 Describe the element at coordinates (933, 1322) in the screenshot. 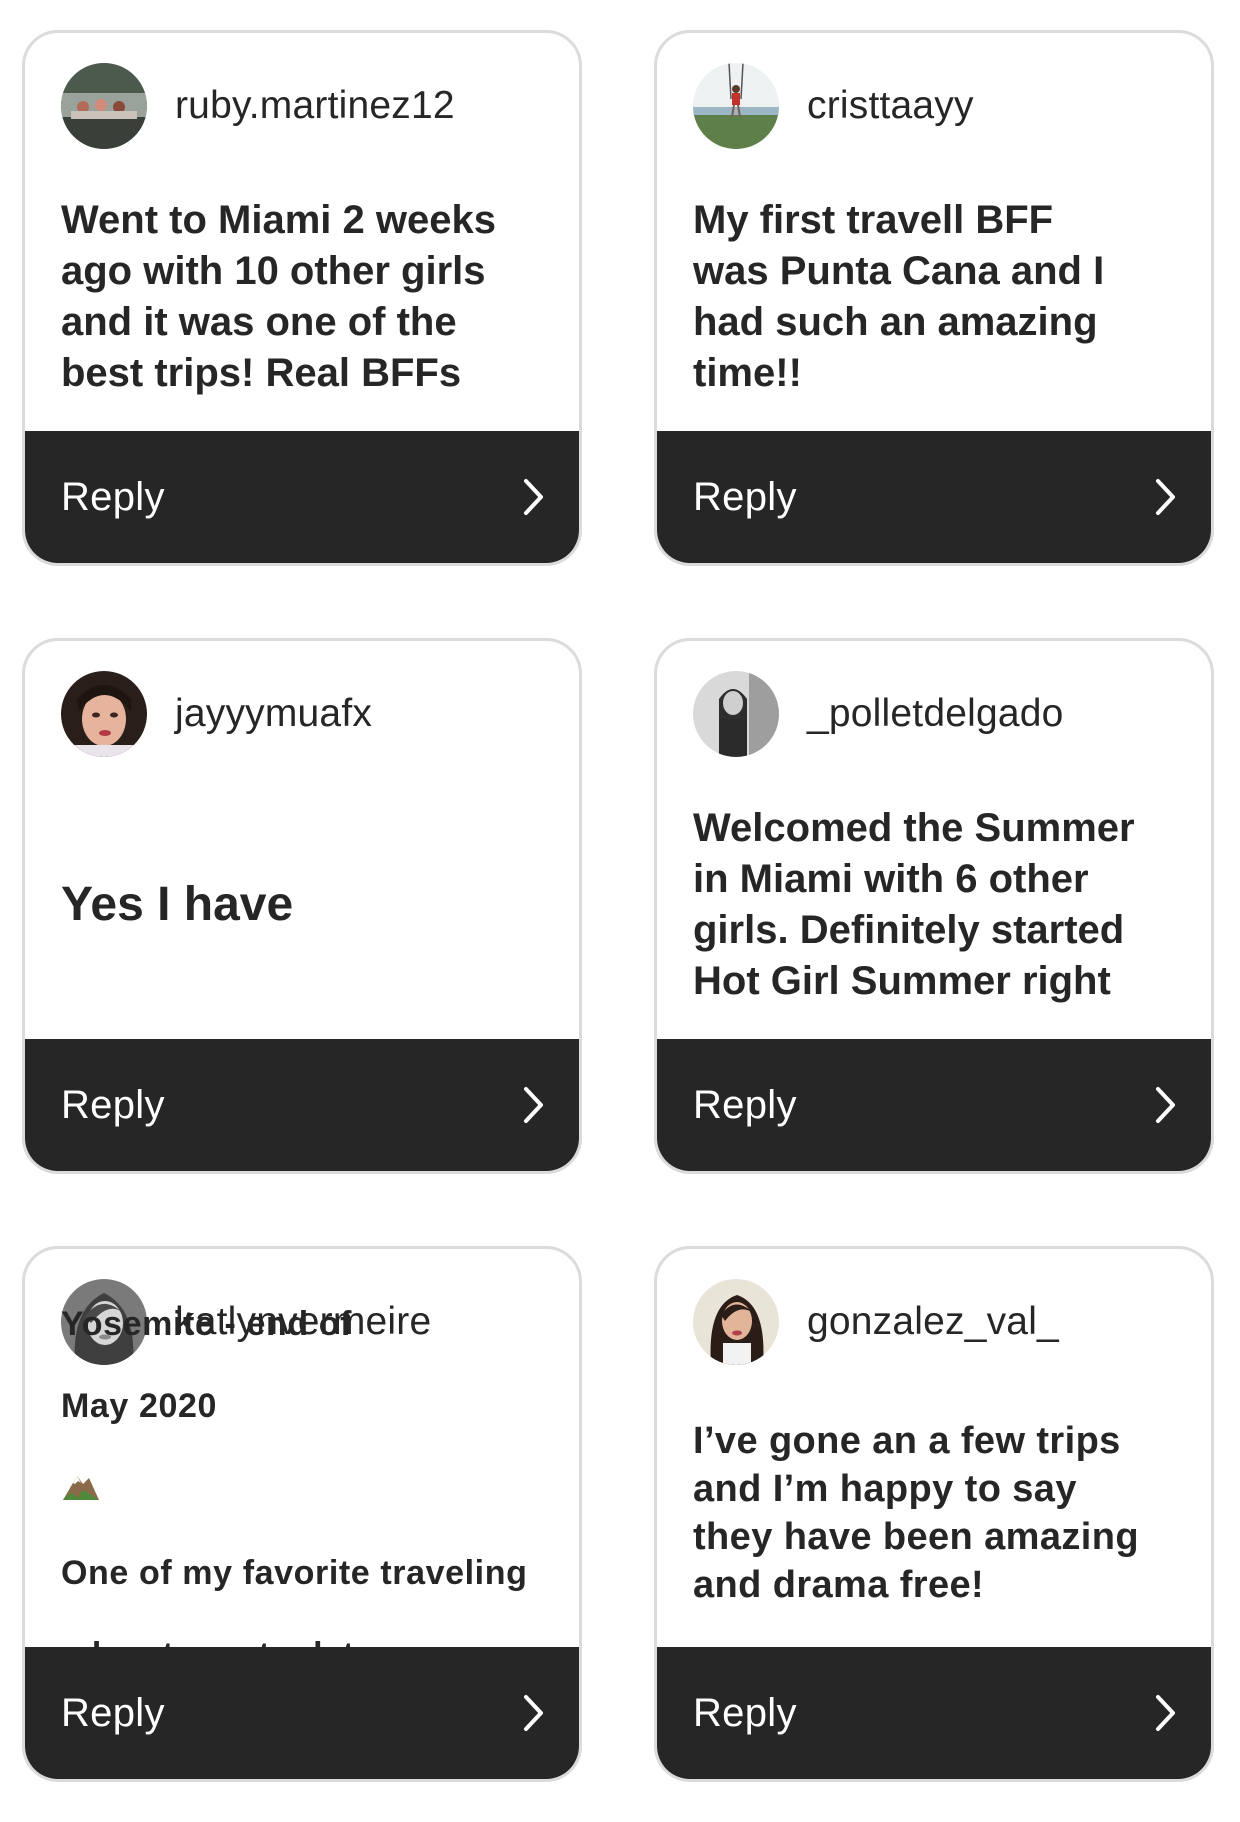

I see `username: gonzalez_val_` at that location.